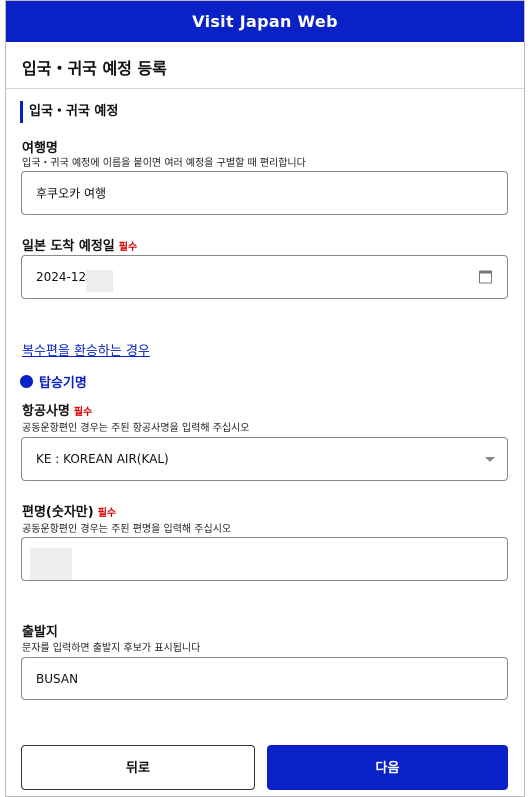  What do you see at coordinates (63, 383) in the screenshot?
I see `flight-section-title: 탑승기명` at bounding box center [63, 383].